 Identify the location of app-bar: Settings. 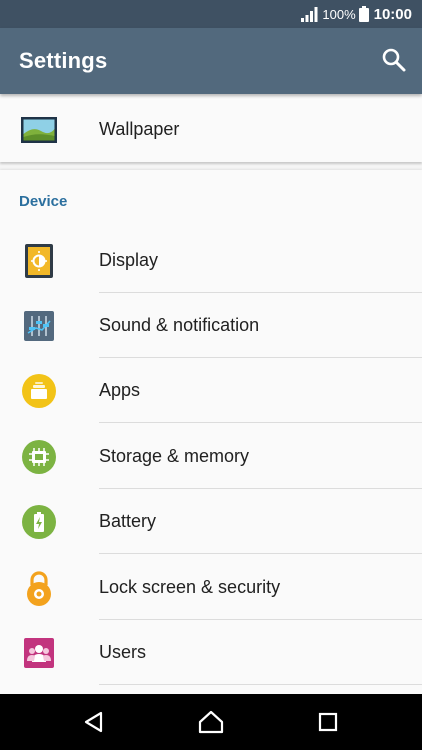
(211, 61).